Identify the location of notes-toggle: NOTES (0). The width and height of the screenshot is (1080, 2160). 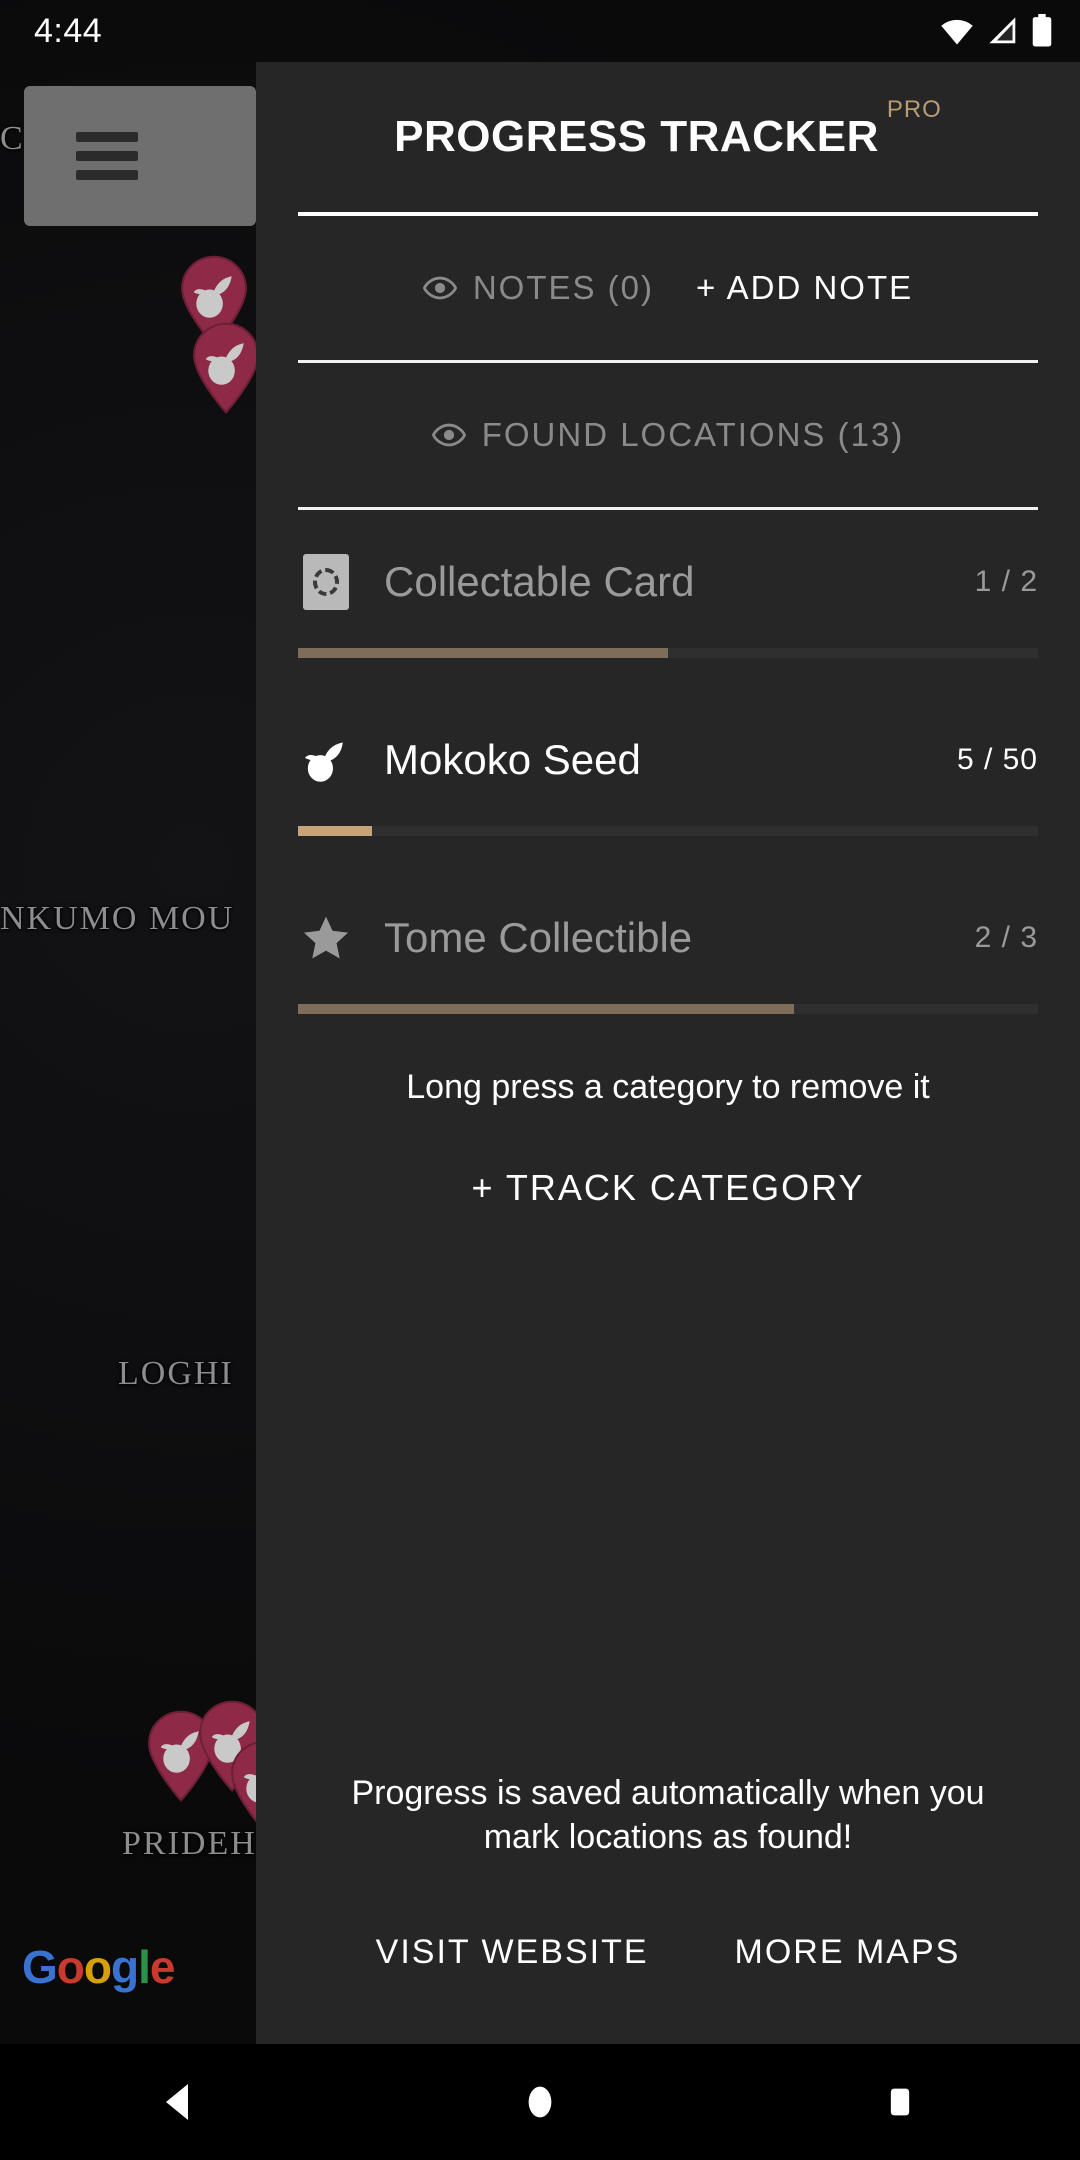
(538, 288).